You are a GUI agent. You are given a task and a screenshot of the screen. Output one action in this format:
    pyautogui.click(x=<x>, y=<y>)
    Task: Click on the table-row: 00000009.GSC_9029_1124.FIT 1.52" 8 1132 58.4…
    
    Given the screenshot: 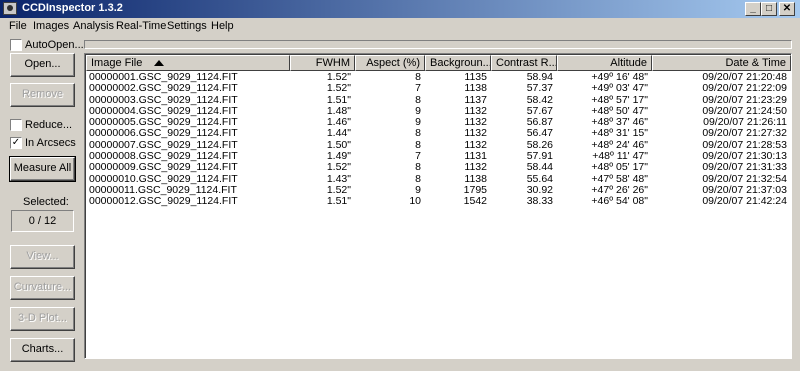 What is the action you would take?
    pyautogui.click(x=438, y=167)
    